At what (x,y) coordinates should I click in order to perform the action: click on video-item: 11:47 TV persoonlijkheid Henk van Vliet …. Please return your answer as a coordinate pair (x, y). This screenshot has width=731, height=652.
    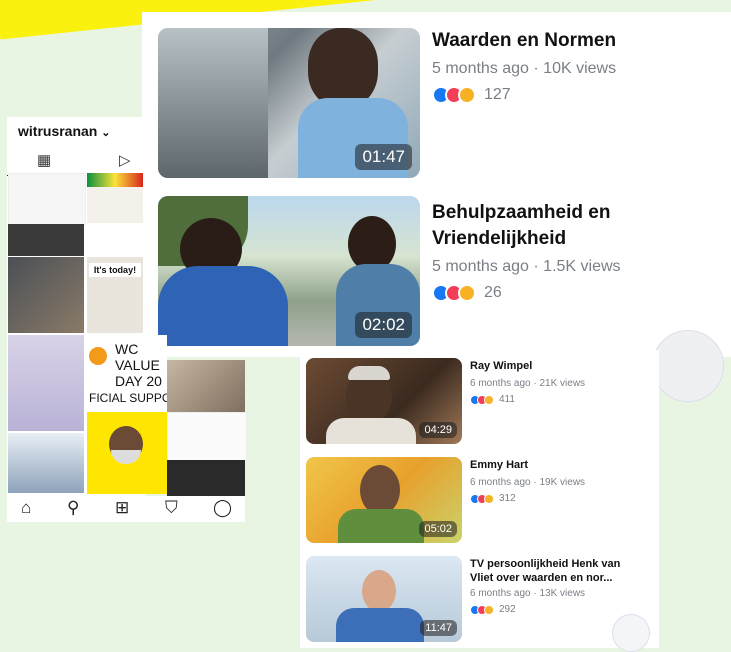
    Looking at the image, I should click on (463, 599).